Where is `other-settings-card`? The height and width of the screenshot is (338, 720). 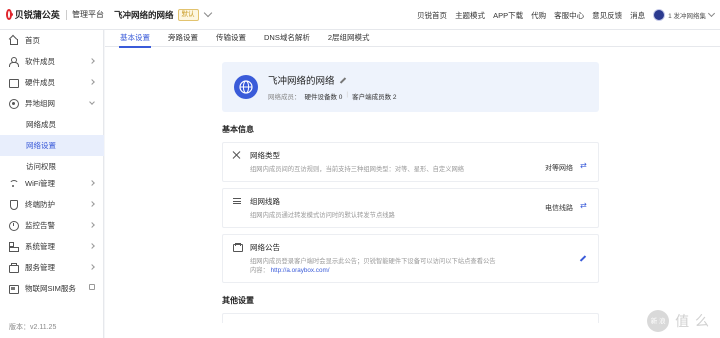 other-settings-card is located at coordinates (410, 318).